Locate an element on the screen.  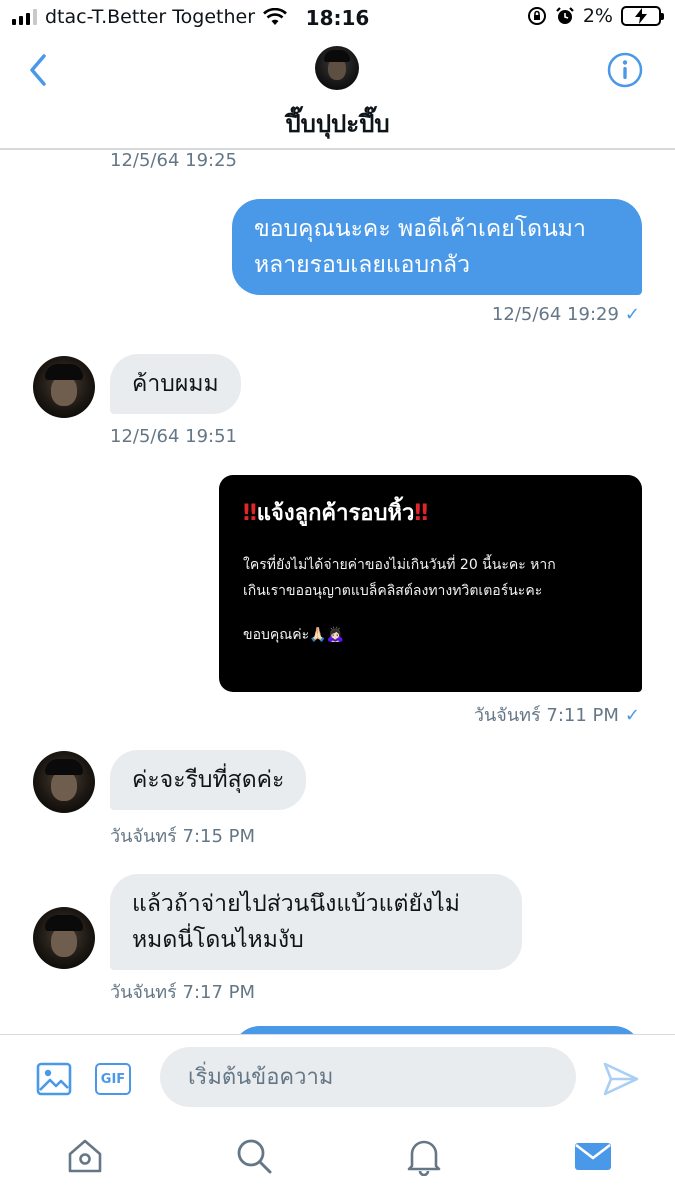
status-bar: dtac-T.Better Together 18:16 2% is located at coordinates (337, 18).